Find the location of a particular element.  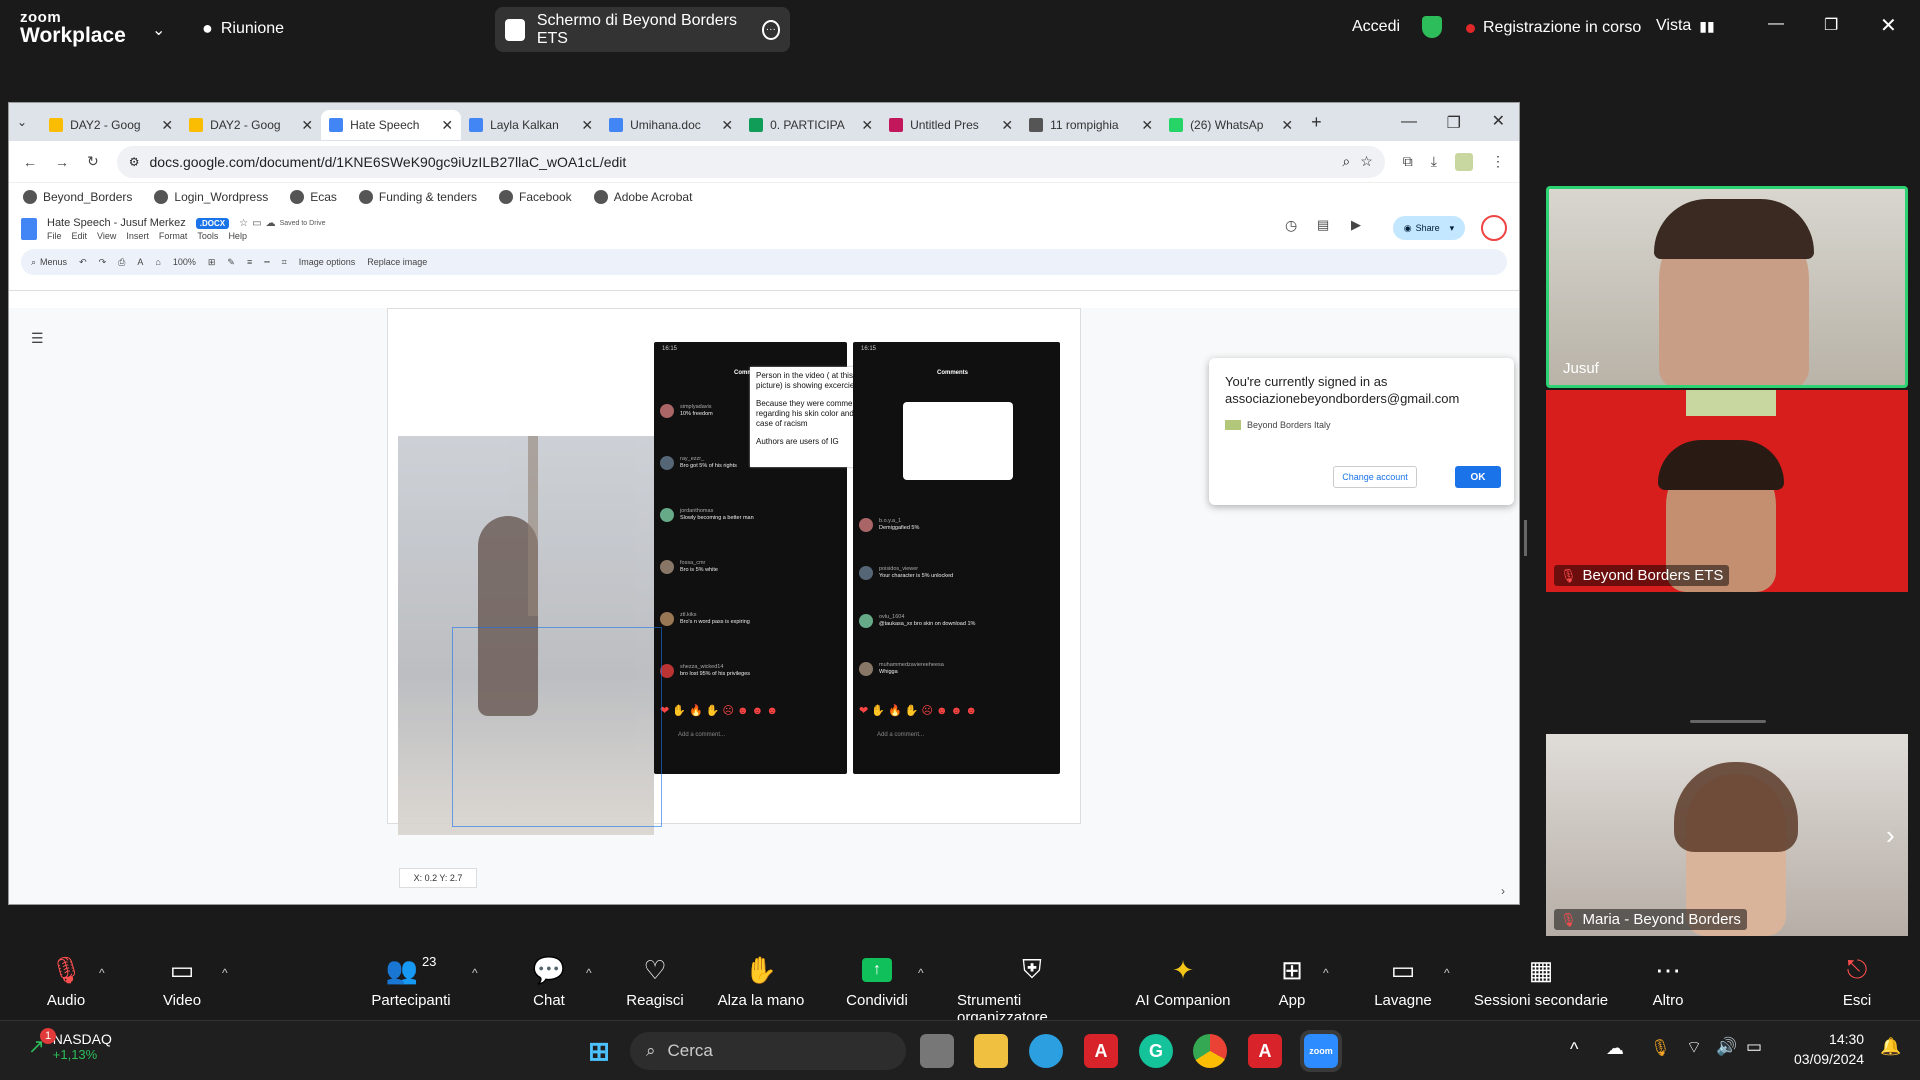

folder-icon: ▭ is located at coordinates (256, 223).